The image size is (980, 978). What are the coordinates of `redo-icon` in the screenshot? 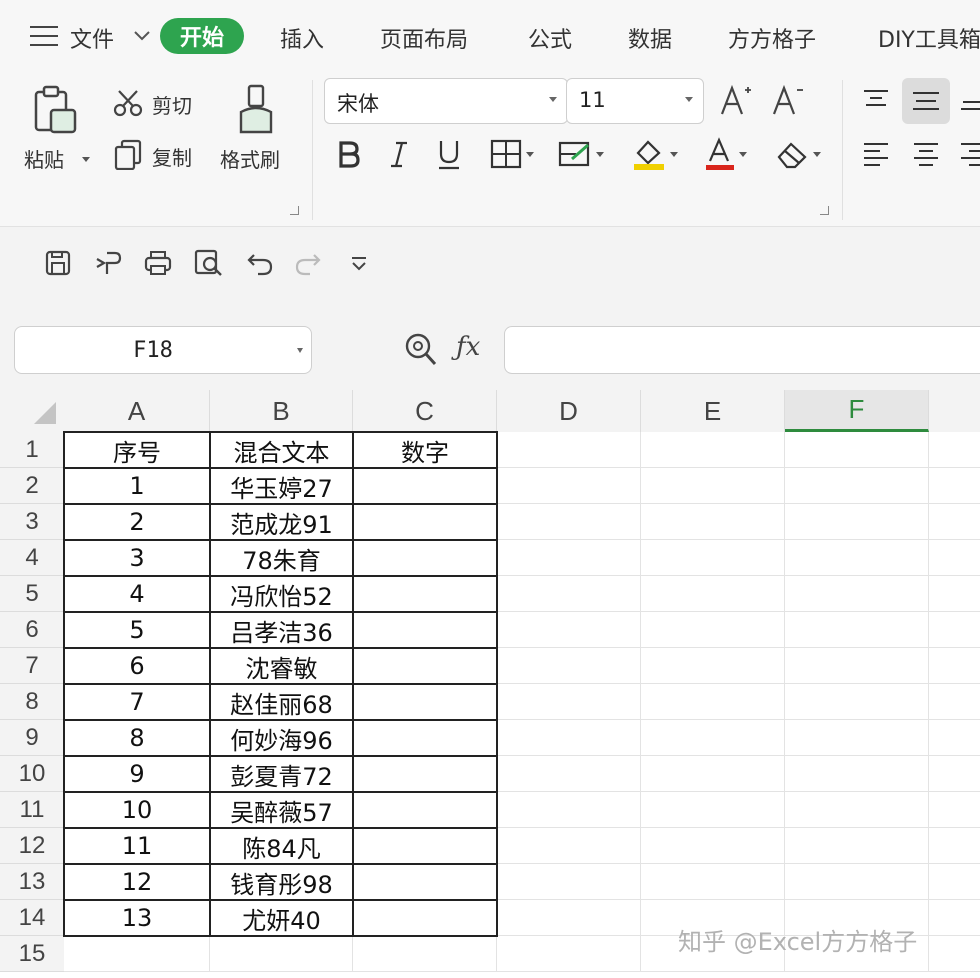 It's located at (308, 263).